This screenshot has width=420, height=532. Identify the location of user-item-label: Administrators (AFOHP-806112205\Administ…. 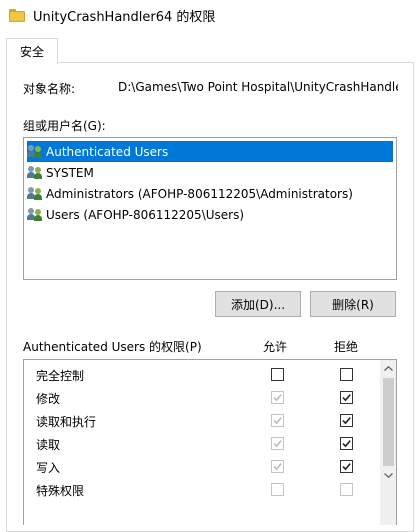
(199, 193).